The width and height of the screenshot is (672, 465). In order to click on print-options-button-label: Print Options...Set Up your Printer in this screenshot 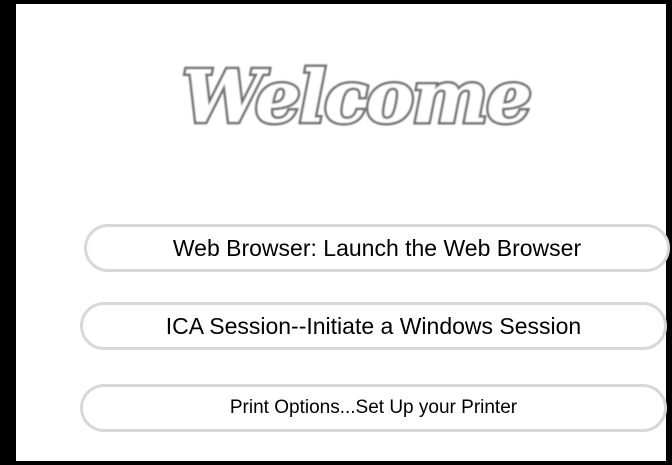, I will do `click(373, 407)`.